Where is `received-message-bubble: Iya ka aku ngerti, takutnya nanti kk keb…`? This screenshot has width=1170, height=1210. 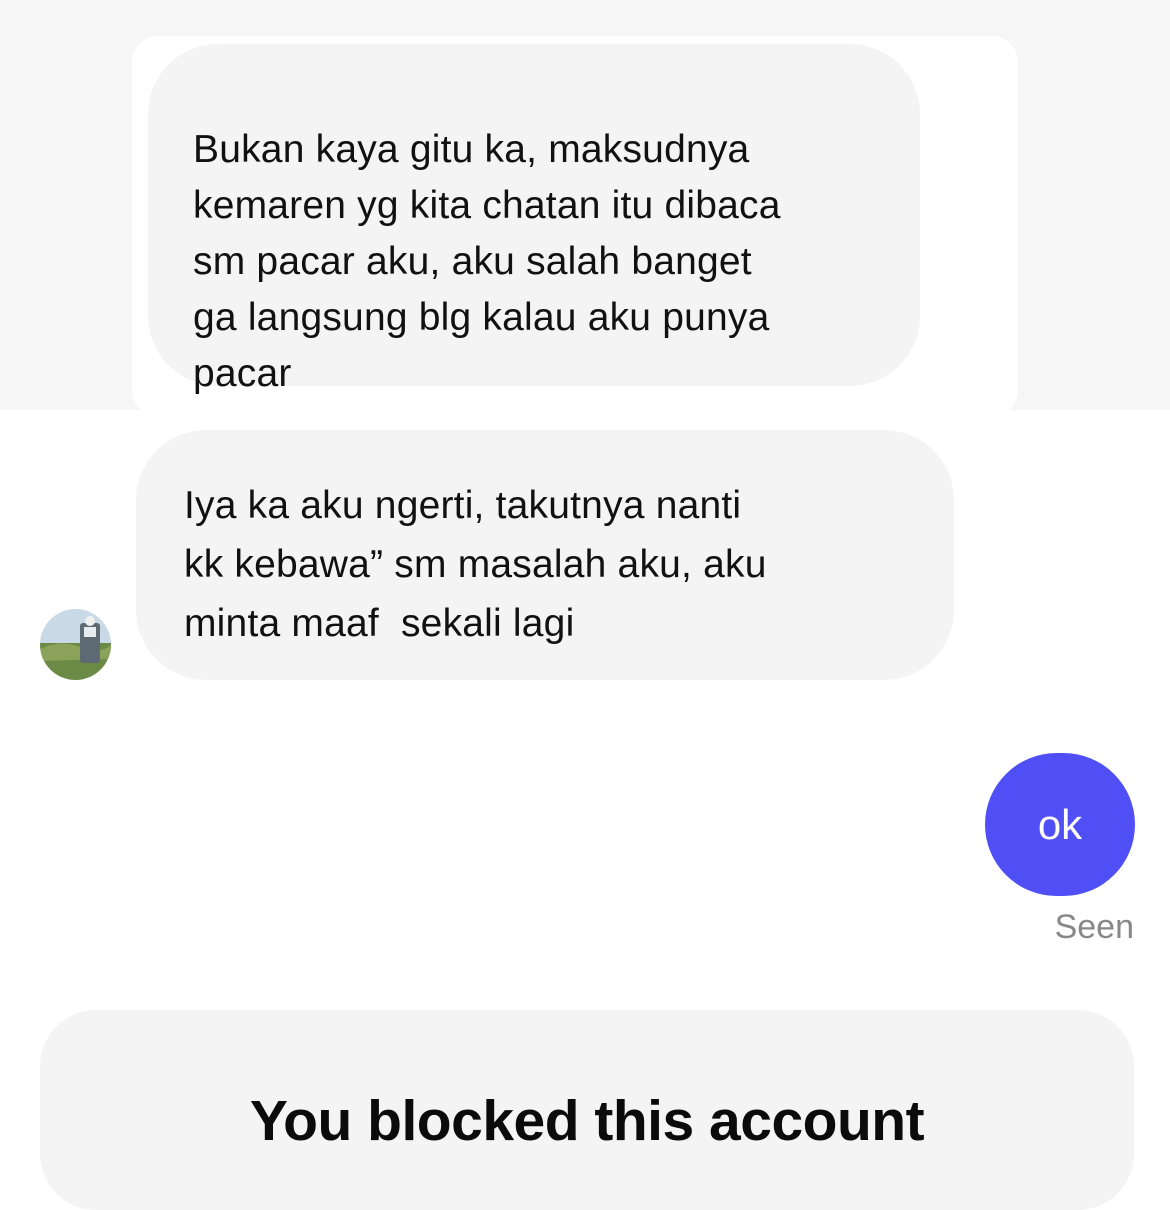
received-message-bubble: Iya ka aku ngerti, takutnya nanti kk keb… is located at coordinates (545, 555).